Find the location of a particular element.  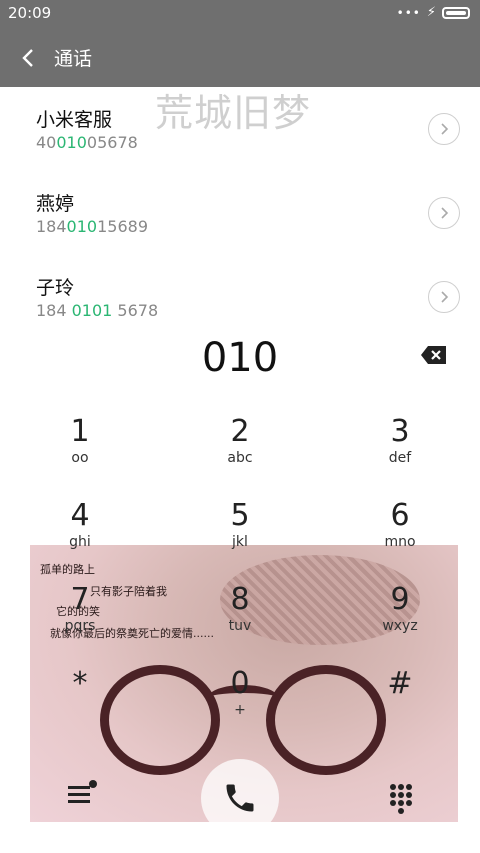

key-hash: # is located at coordinates (400, 693).